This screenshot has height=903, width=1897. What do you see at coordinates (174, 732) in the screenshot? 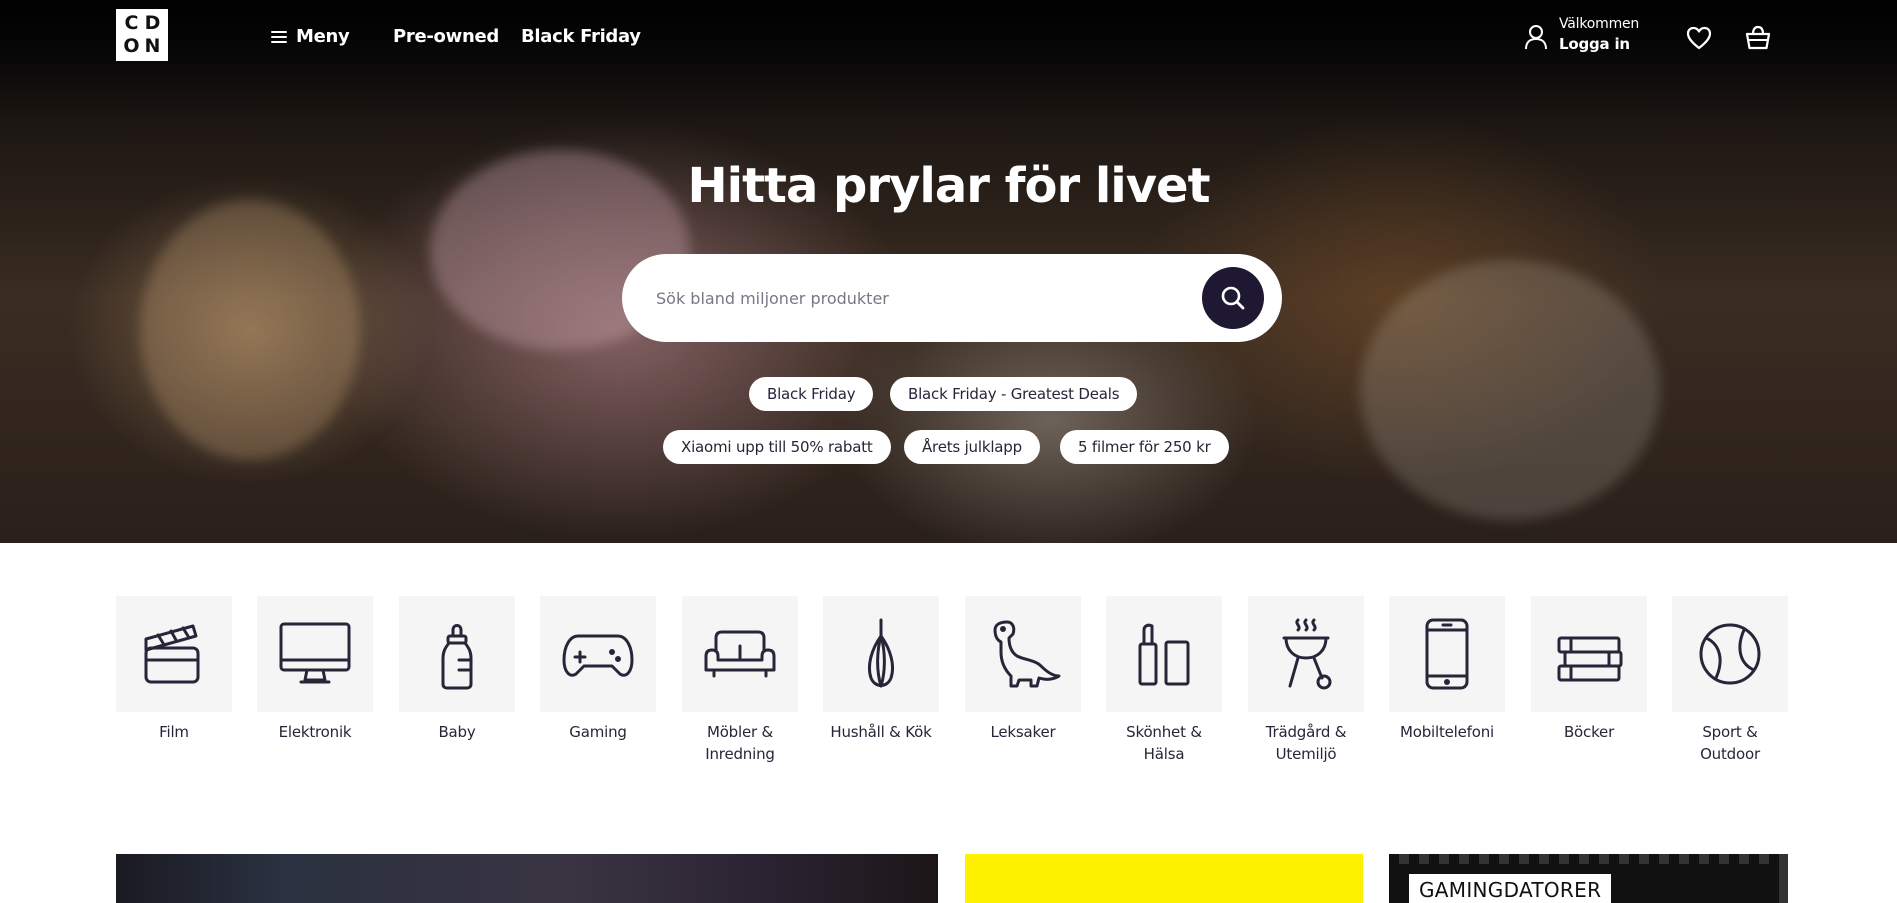
I see `category-label: Film` at bounding box center [174, 732].